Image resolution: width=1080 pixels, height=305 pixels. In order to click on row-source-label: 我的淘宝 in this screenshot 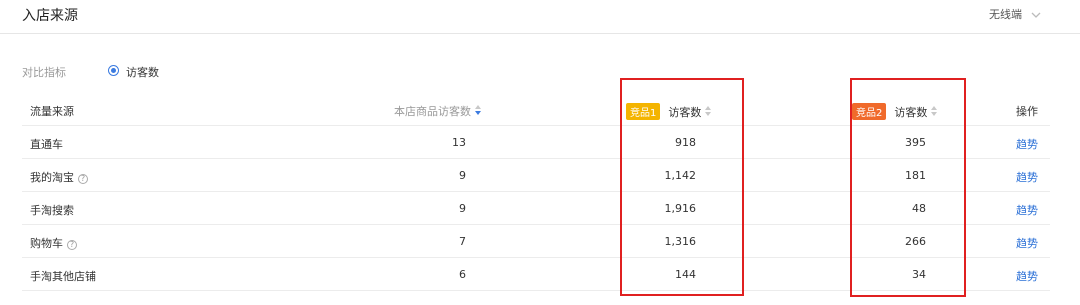, I will do `click(52, 177)`.